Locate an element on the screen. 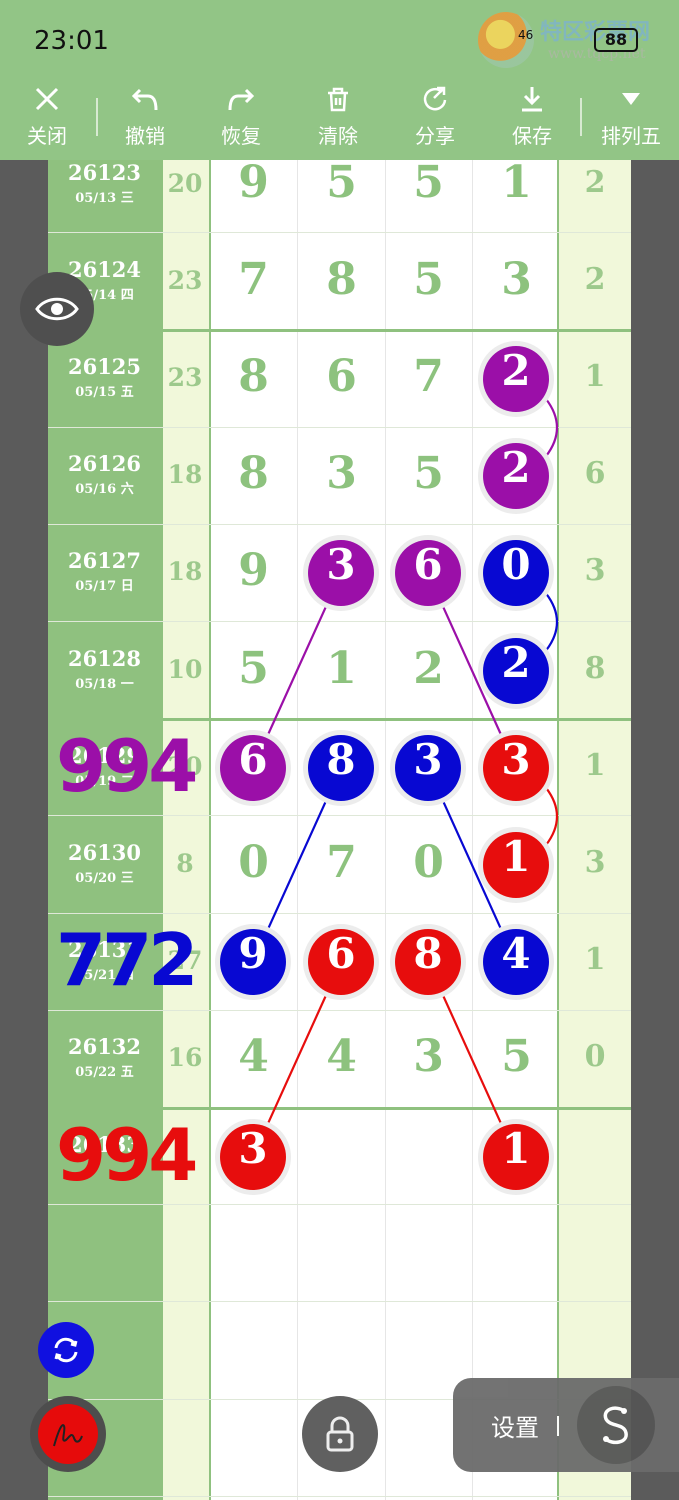 This screenshot has width=679, height=1500. battery-icon: 88 is located at coordinates (616, 40).